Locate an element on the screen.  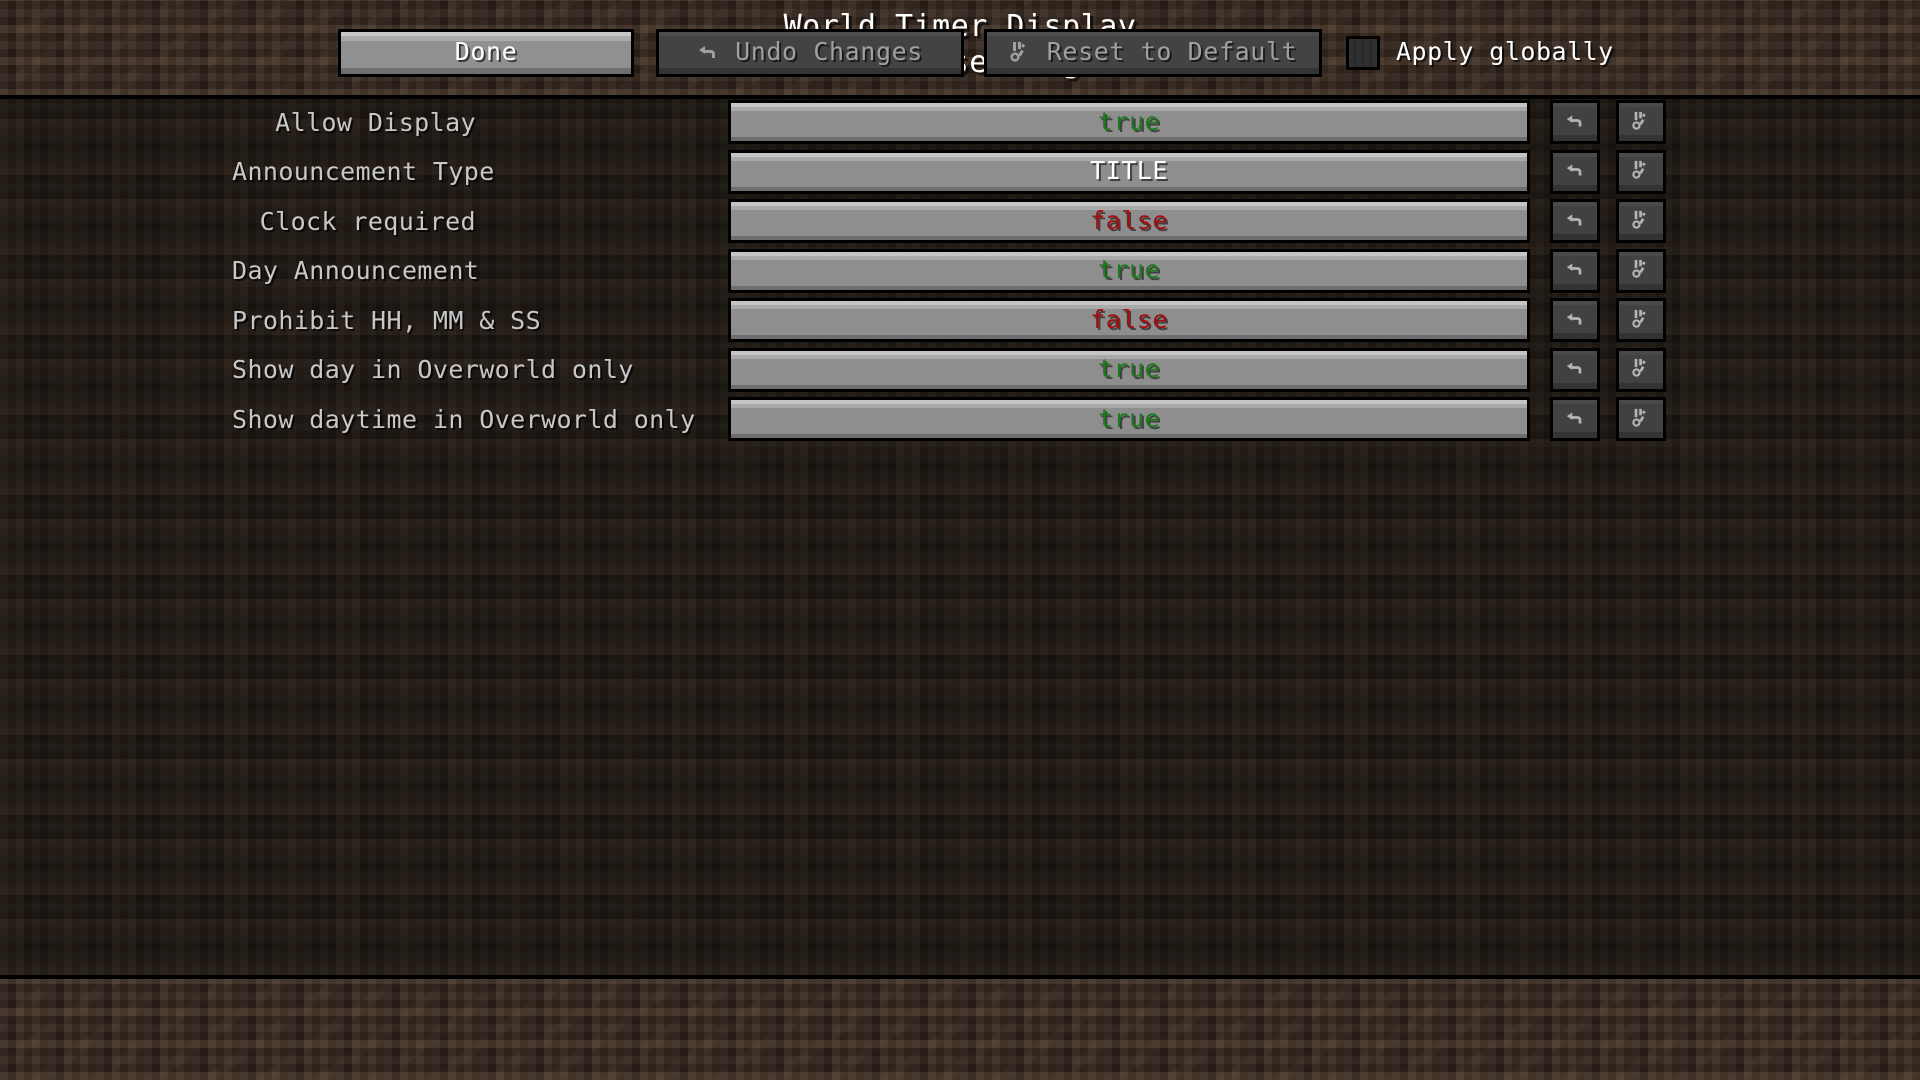
reset-to-default-button: Reset to Default is located at coordinates (1153, 52).